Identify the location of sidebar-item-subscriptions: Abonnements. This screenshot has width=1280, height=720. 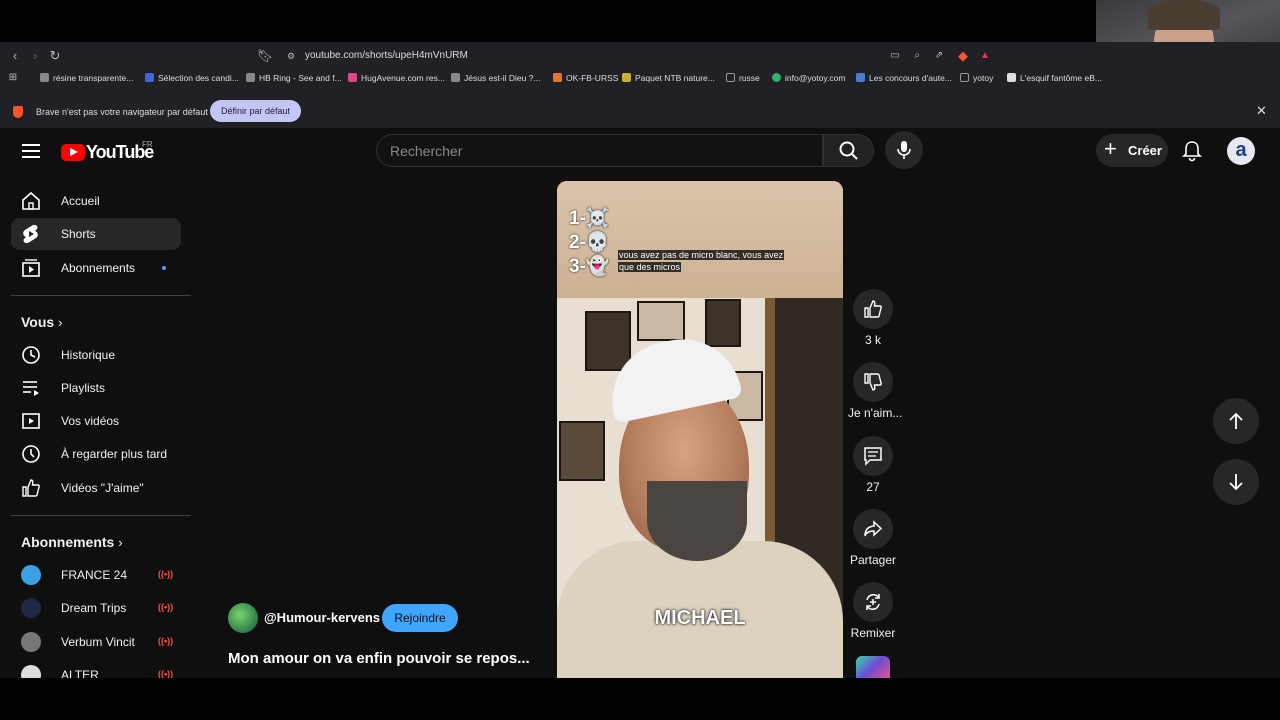
(96, 268).